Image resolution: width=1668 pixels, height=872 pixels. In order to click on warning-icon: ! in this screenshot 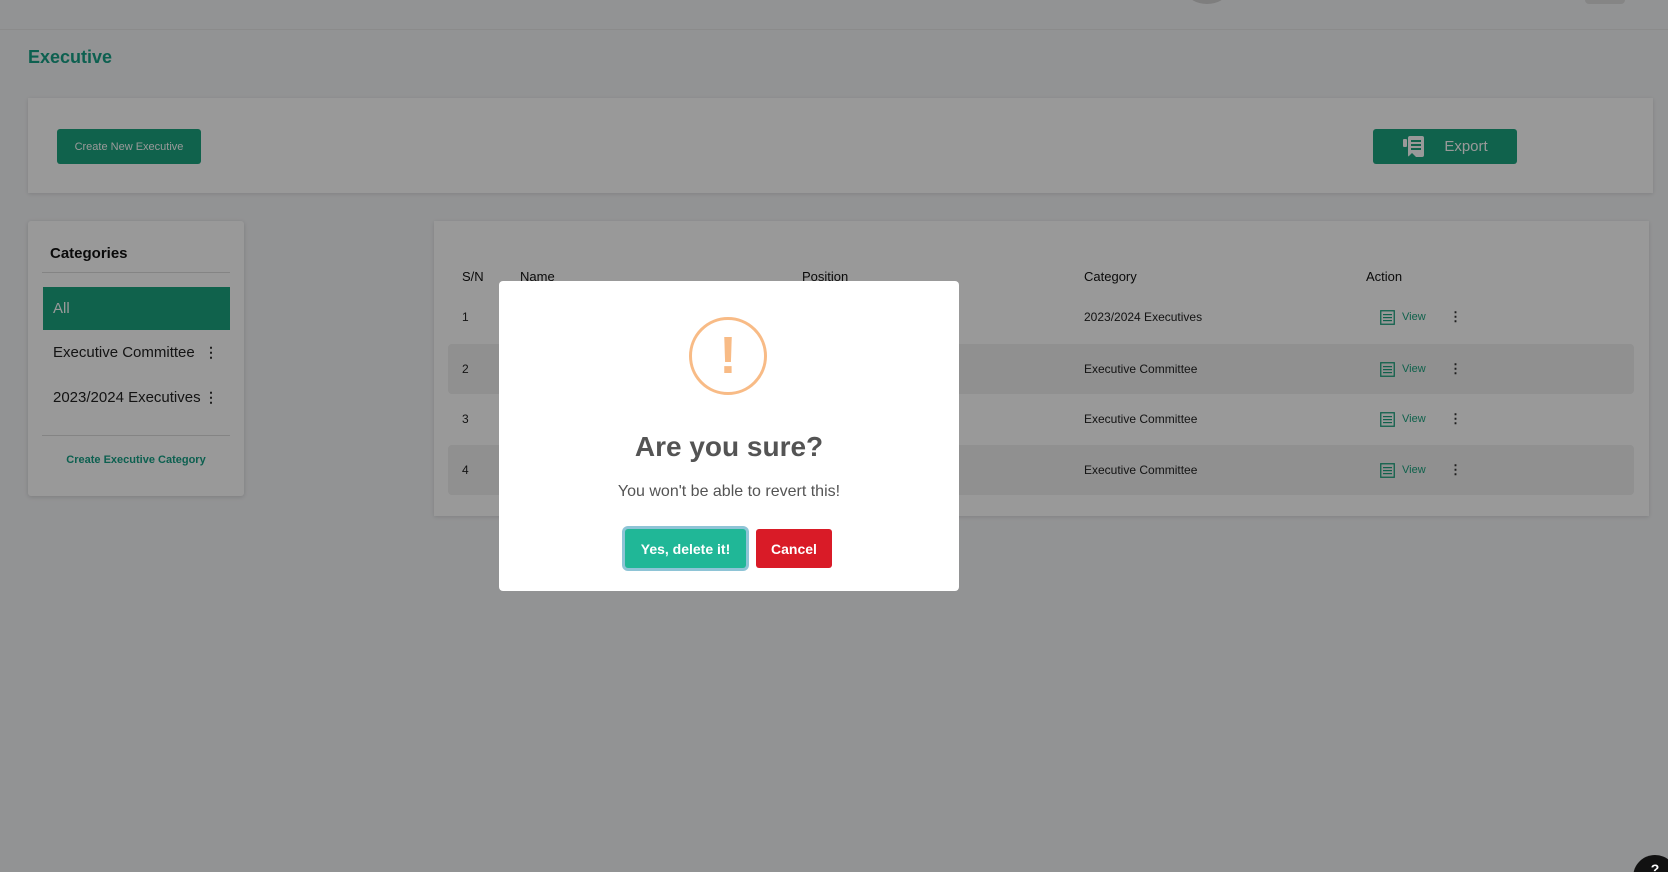, I will do `click(728, 356)`.